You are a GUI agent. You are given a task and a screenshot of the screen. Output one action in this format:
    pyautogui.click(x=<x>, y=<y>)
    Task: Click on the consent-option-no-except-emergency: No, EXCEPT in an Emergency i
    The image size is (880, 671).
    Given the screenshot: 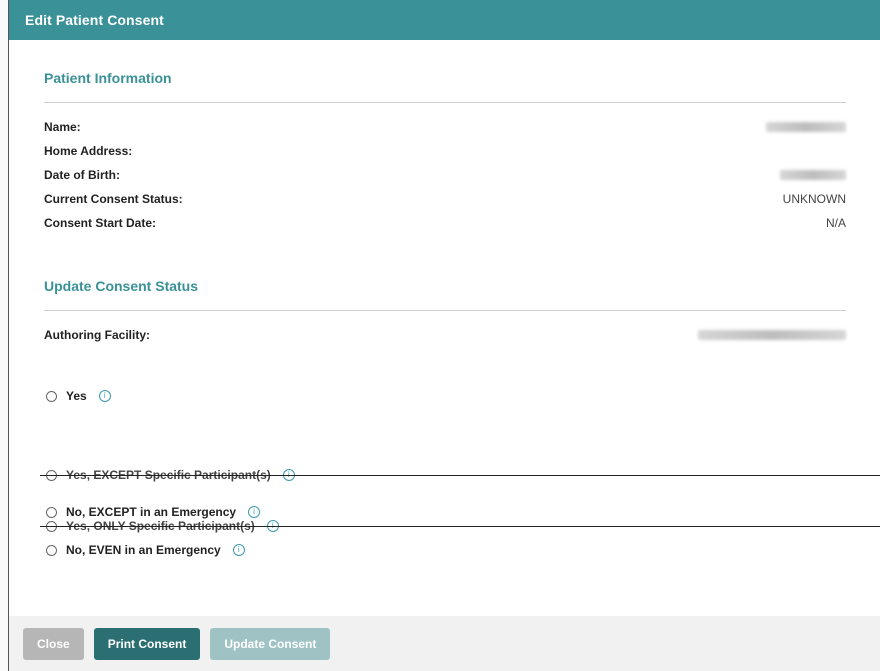 What is the action you would take?
    pyautogui.click(x=153, y=512)
    